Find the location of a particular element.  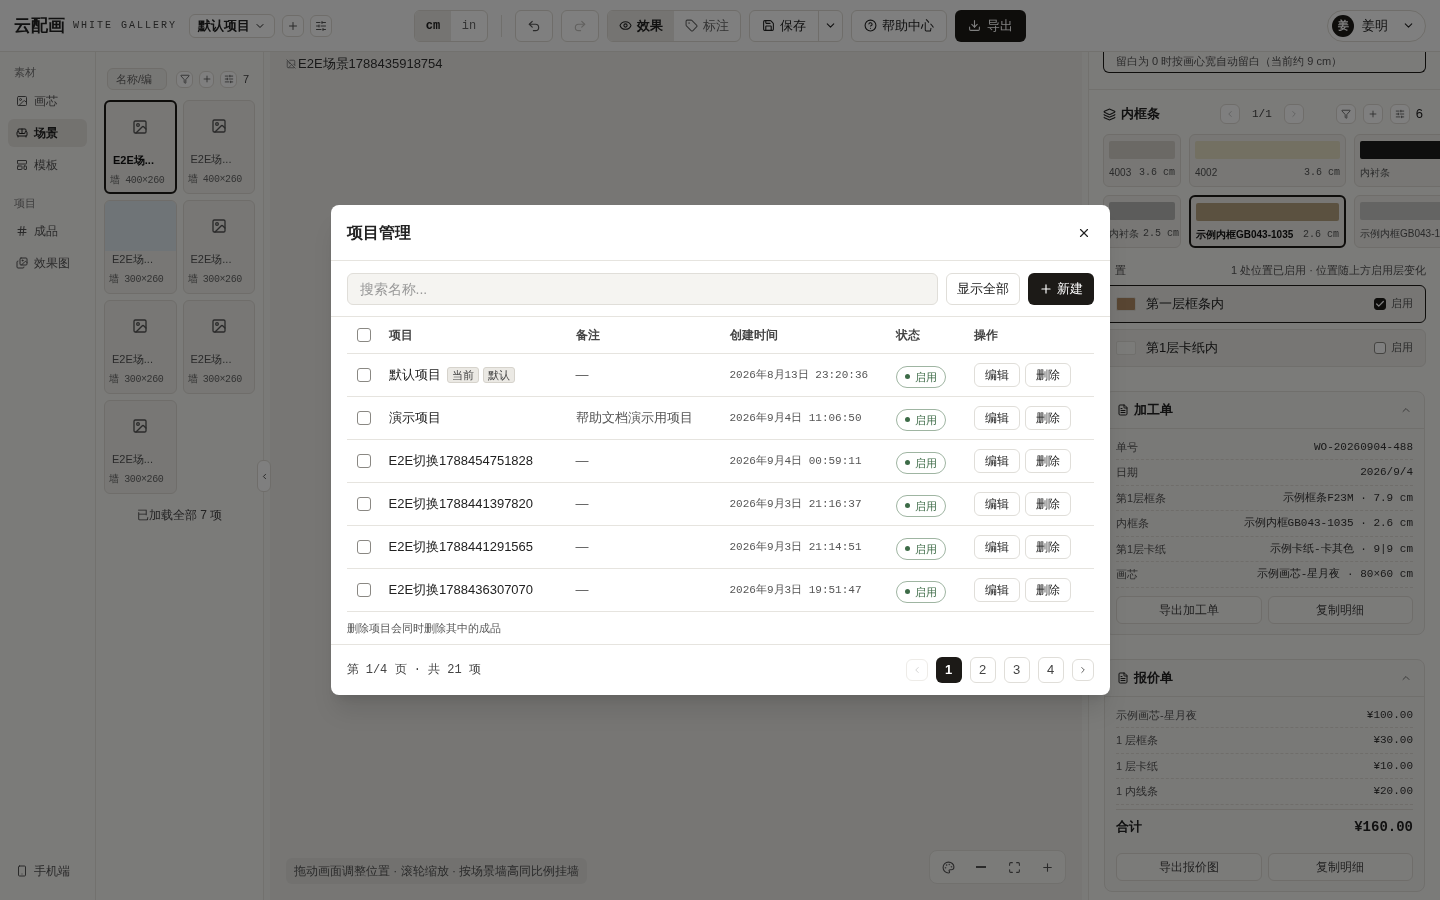

moulding-width: 2.5 cm is located at coordinates (1161, 234).